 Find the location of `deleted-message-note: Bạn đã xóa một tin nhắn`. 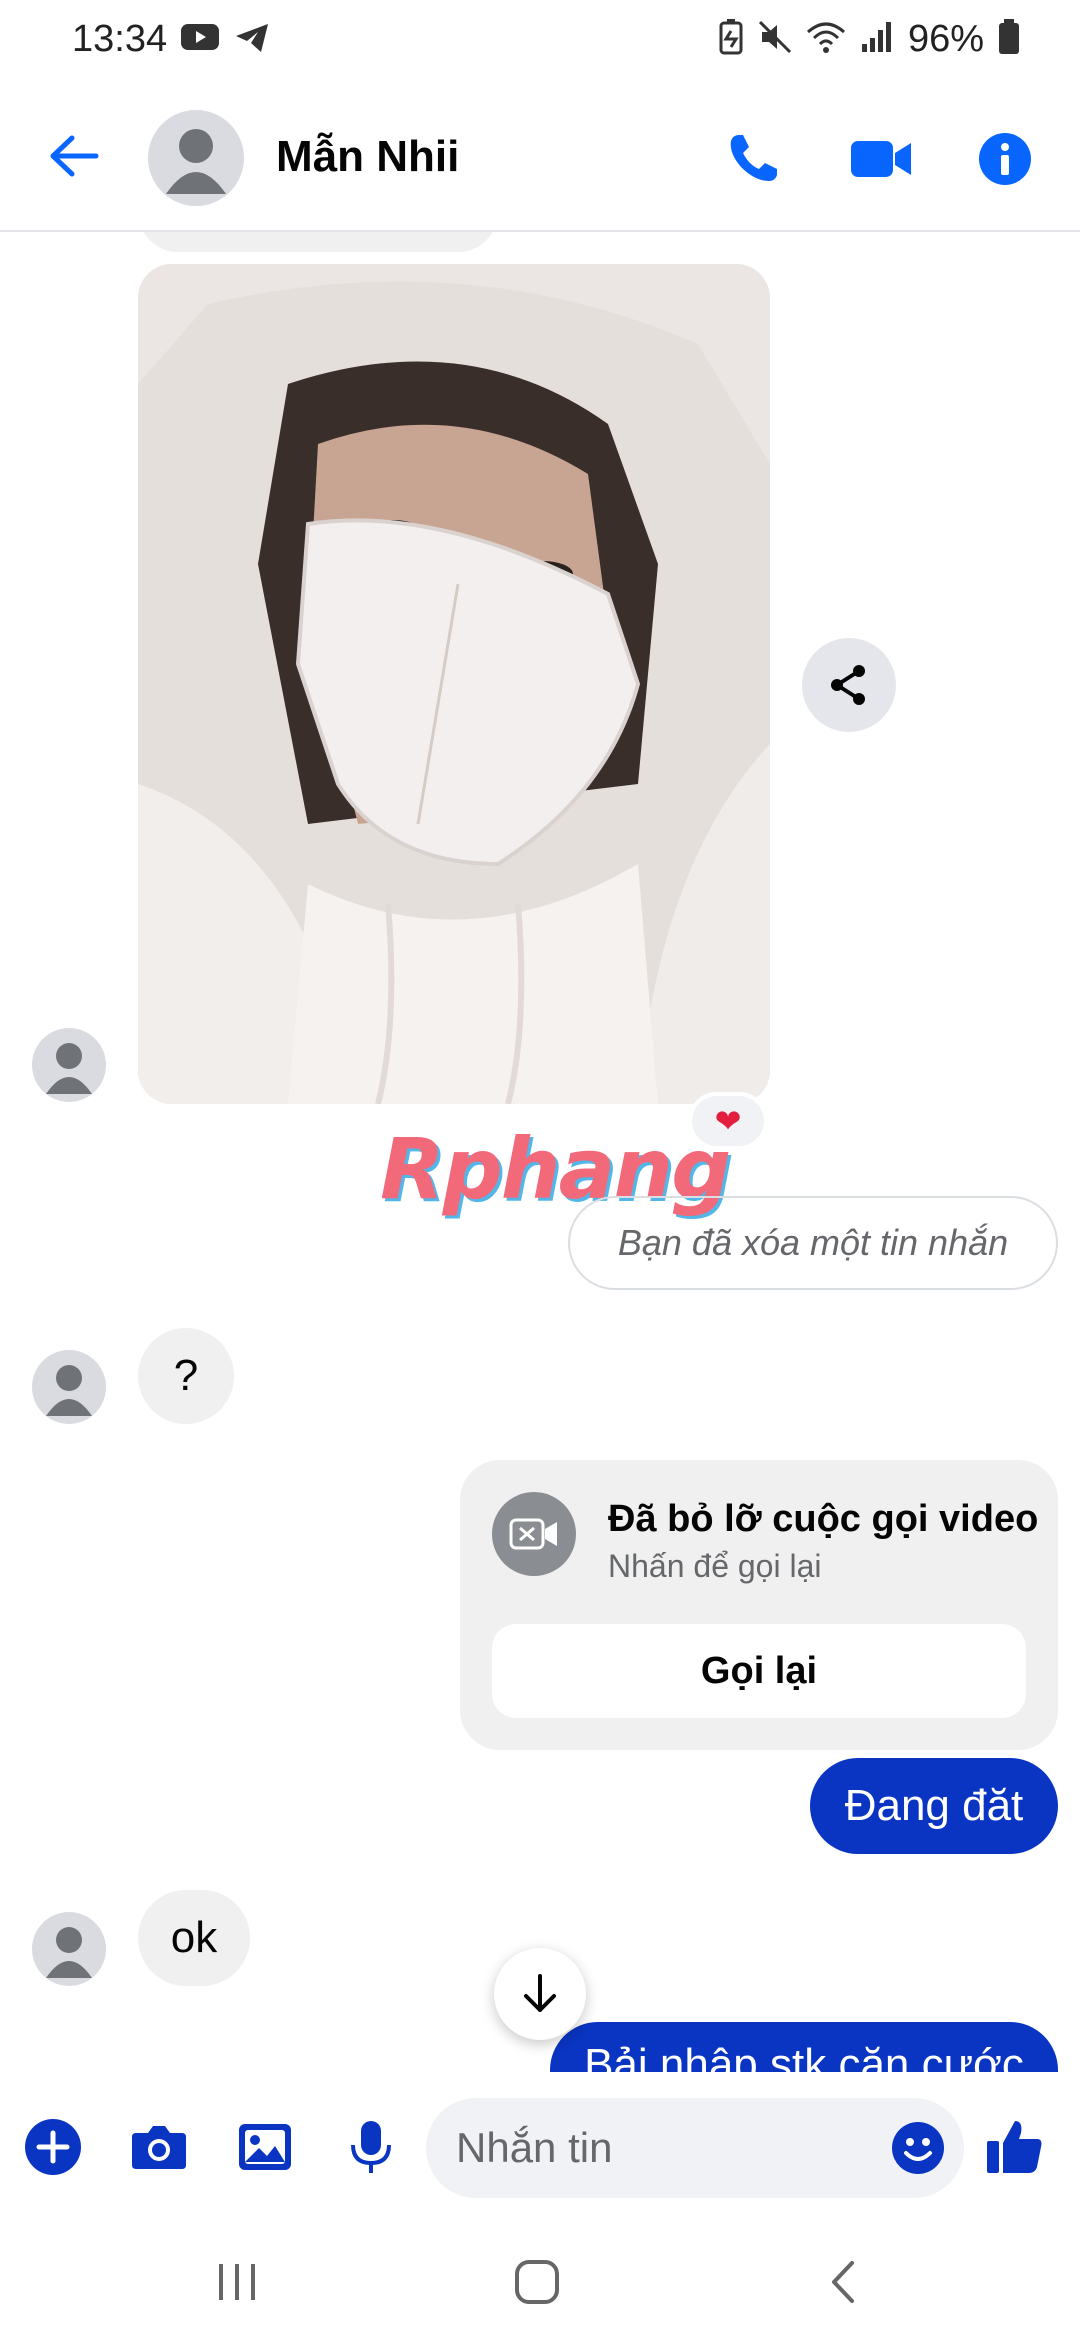

deleted-message-note: Bạn đã xóa một tin nhắn is located at coordinates (813, 1243).